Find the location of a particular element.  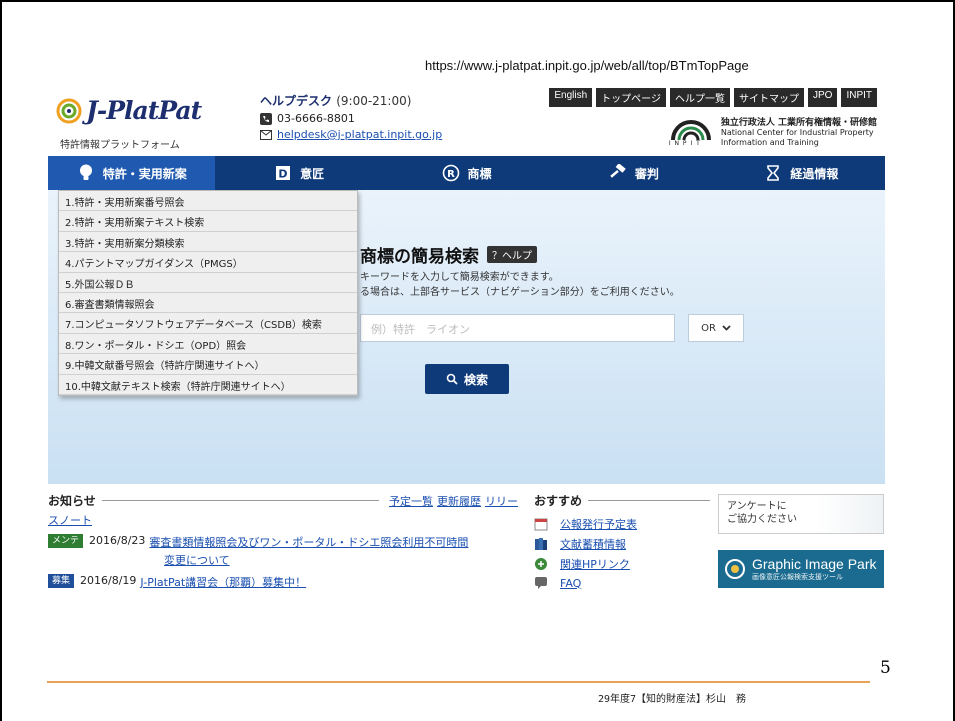

logo-text: J-PlatPat is located at coordinates (144, 110).